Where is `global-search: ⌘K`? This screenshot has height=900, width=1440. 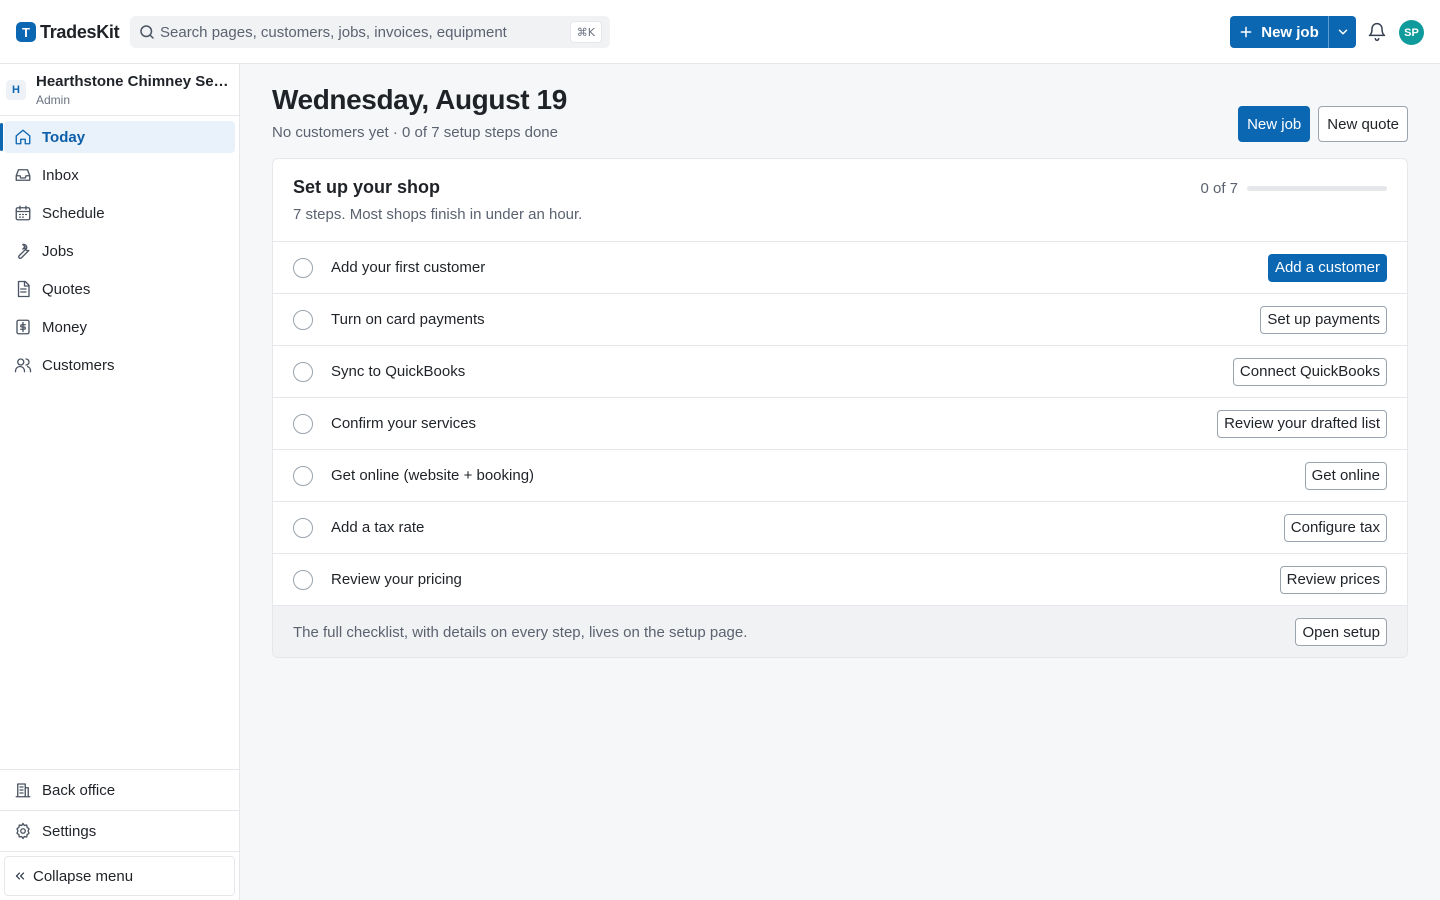 global-search: ⌘K is located at coordinates (370, 32).